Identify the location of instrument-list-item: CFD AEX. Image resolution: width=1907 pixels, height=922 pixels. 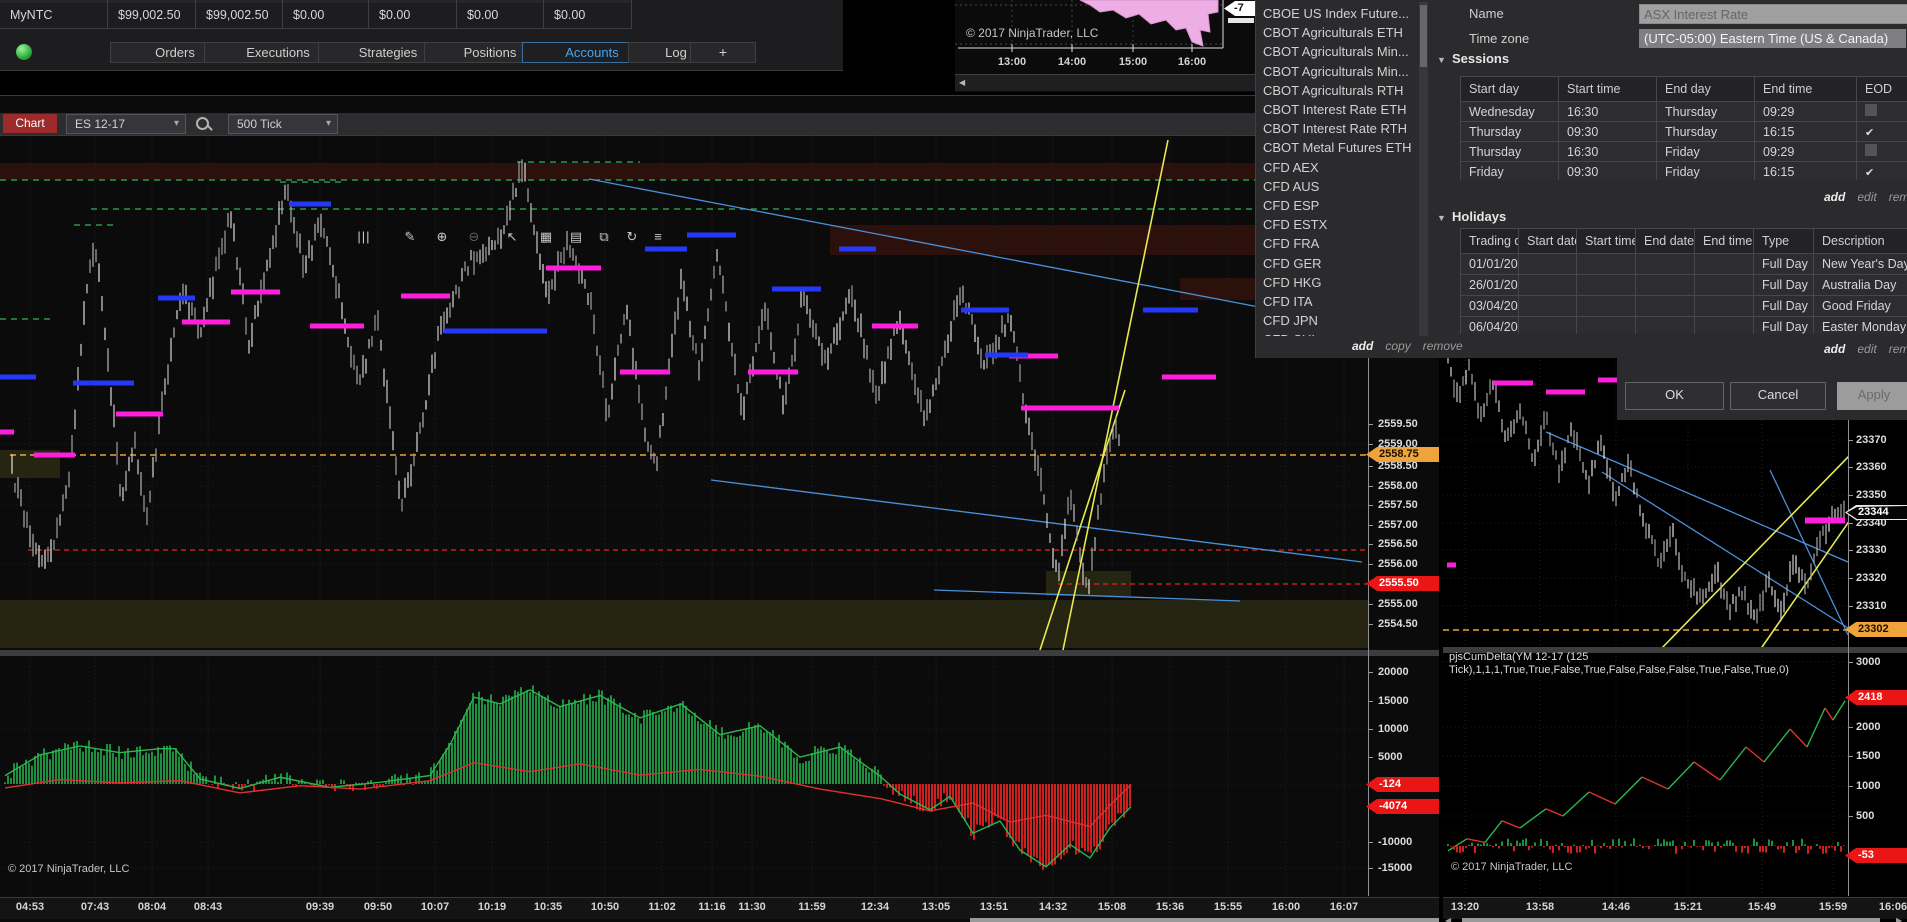
(1338, 169).